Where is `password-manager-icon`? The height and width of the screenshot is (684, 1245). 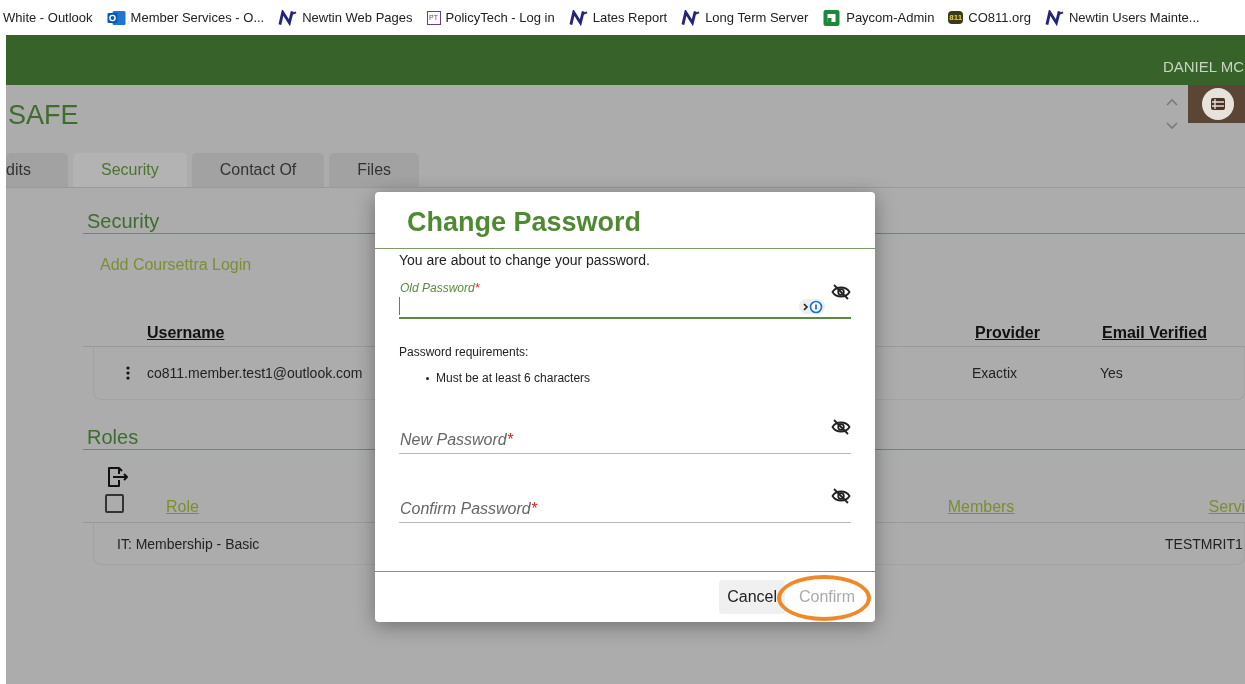
password-manager-icon is located at coordinates (812, 306).